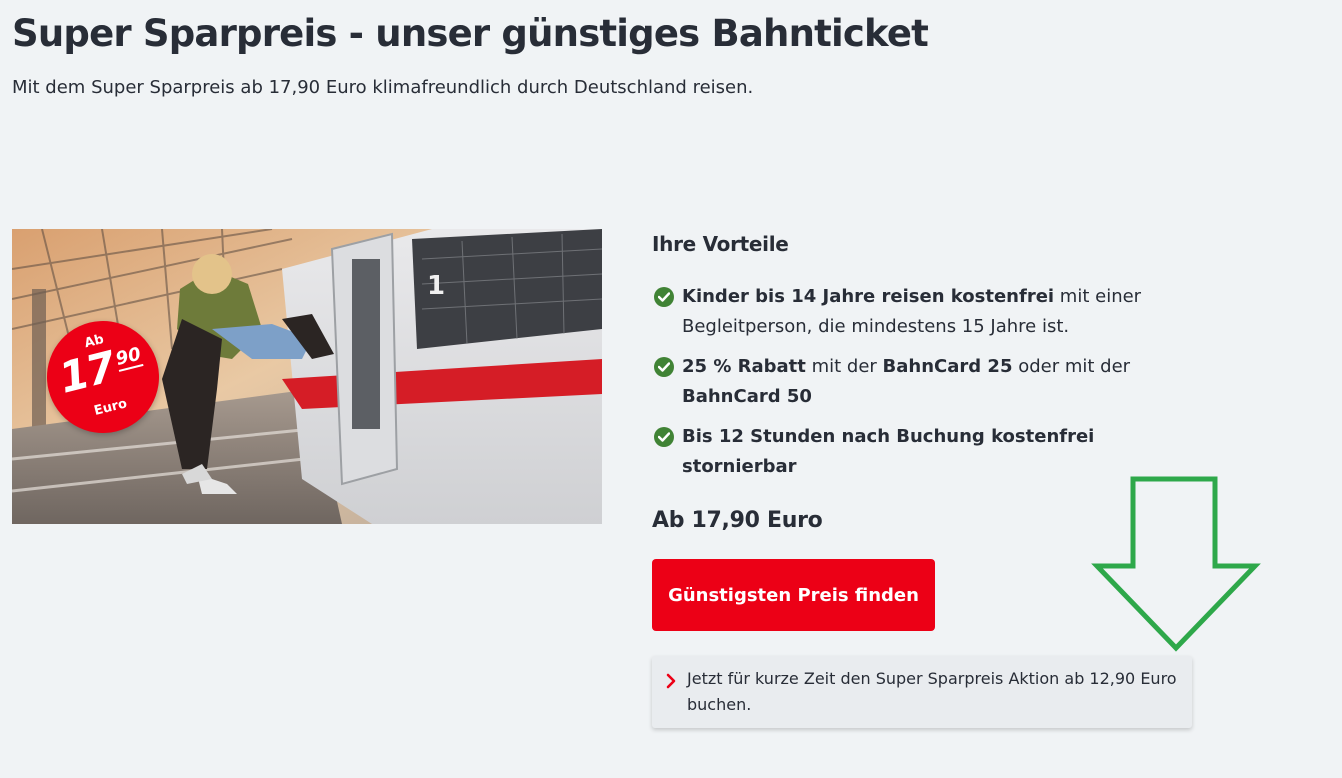  I want to click on benefit-text-bold: 25 % Rabatt, so click(744, 366).